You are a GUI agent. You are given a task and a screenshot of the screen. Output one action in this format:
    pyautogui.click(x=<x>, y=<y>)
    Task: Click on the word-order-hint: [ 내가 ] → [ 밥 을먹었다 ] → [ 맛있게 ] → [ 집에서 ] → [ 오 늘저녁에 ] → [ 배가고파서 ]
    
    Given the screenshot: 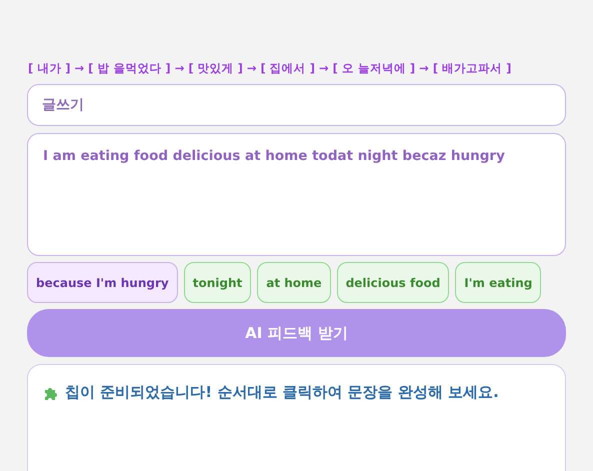 What is the action you would take?
    pyautogui.click(x=270, y=68)
    